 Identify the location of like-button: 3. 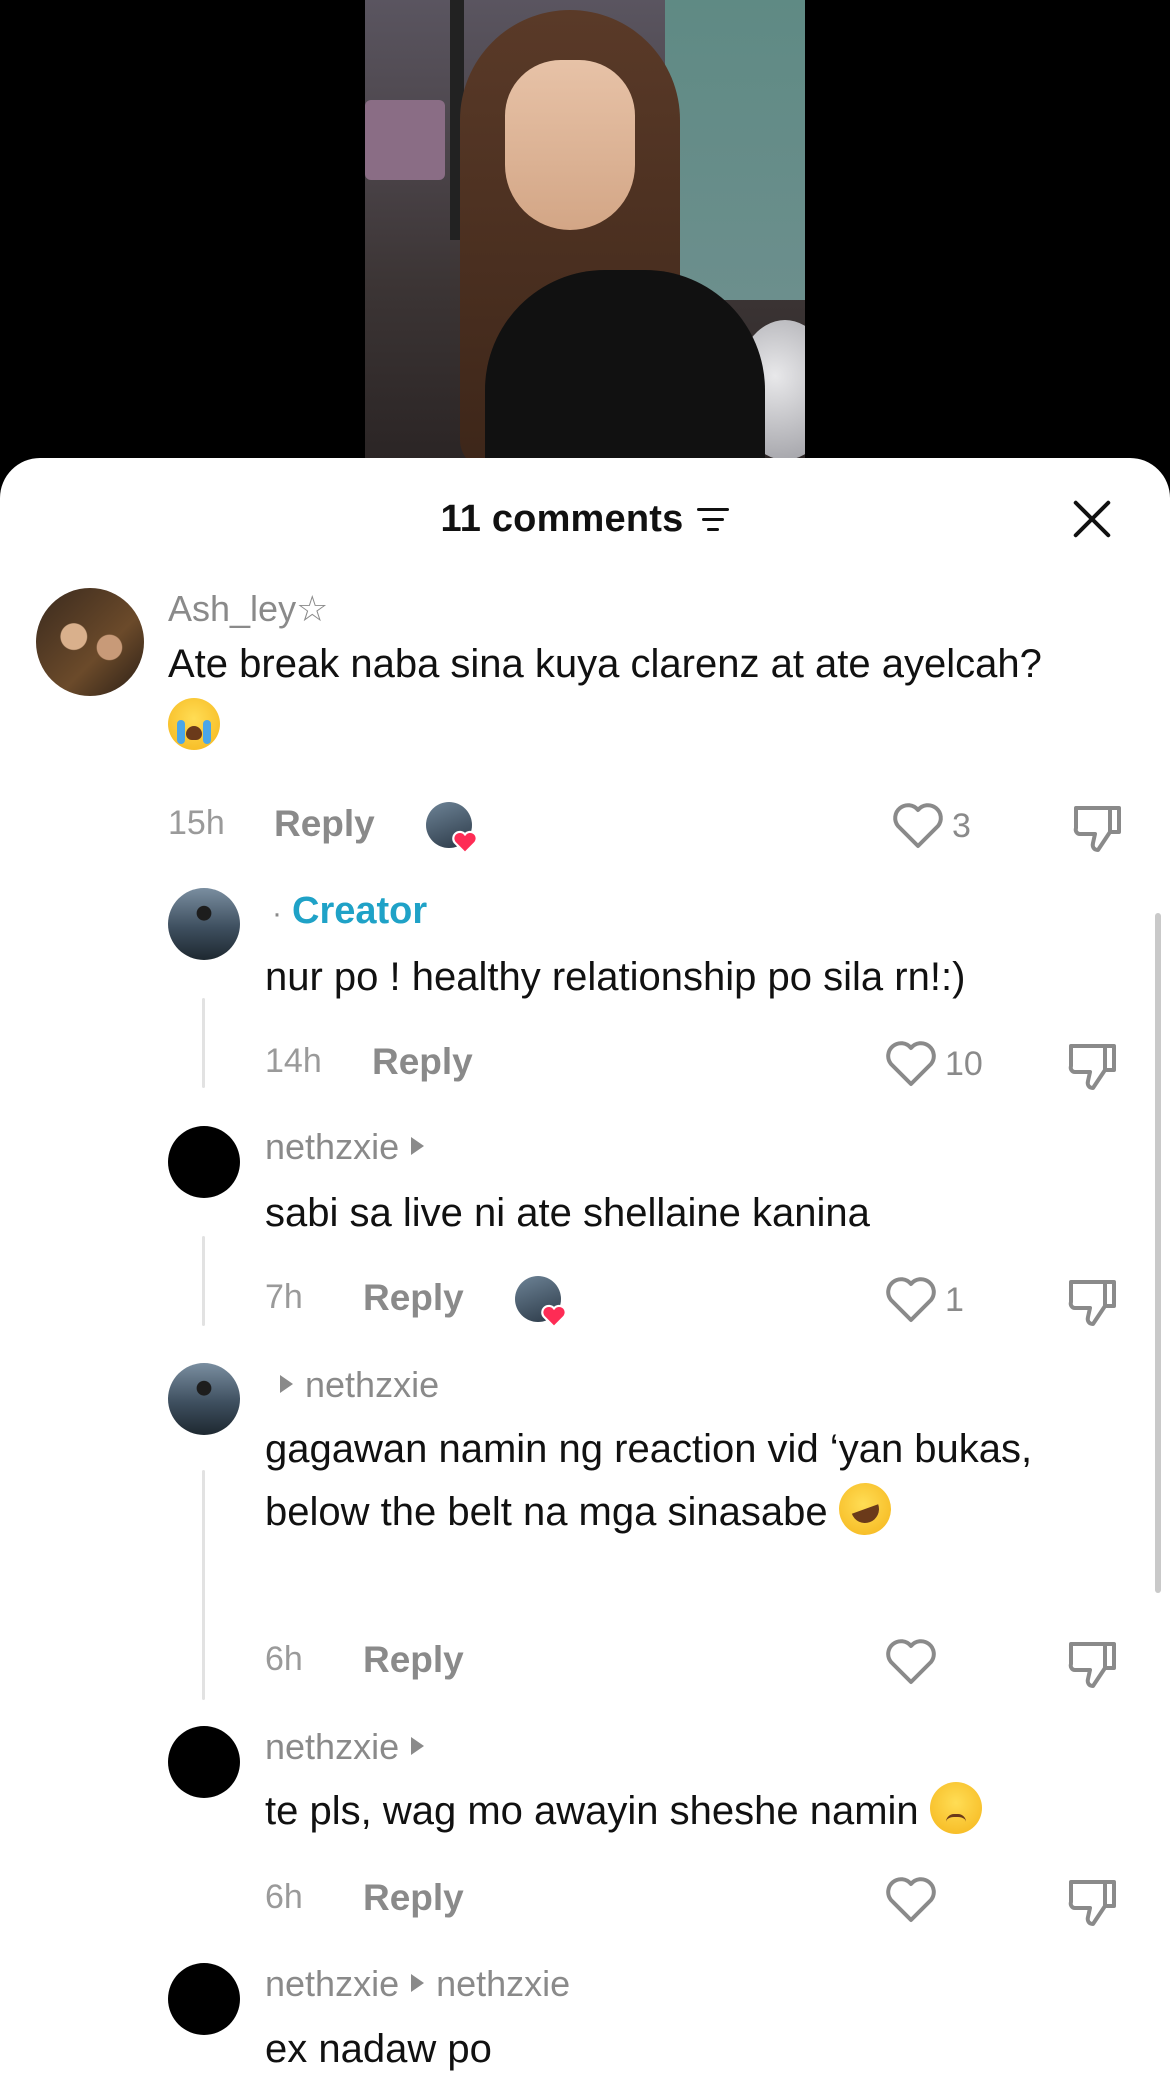
(931, 826).